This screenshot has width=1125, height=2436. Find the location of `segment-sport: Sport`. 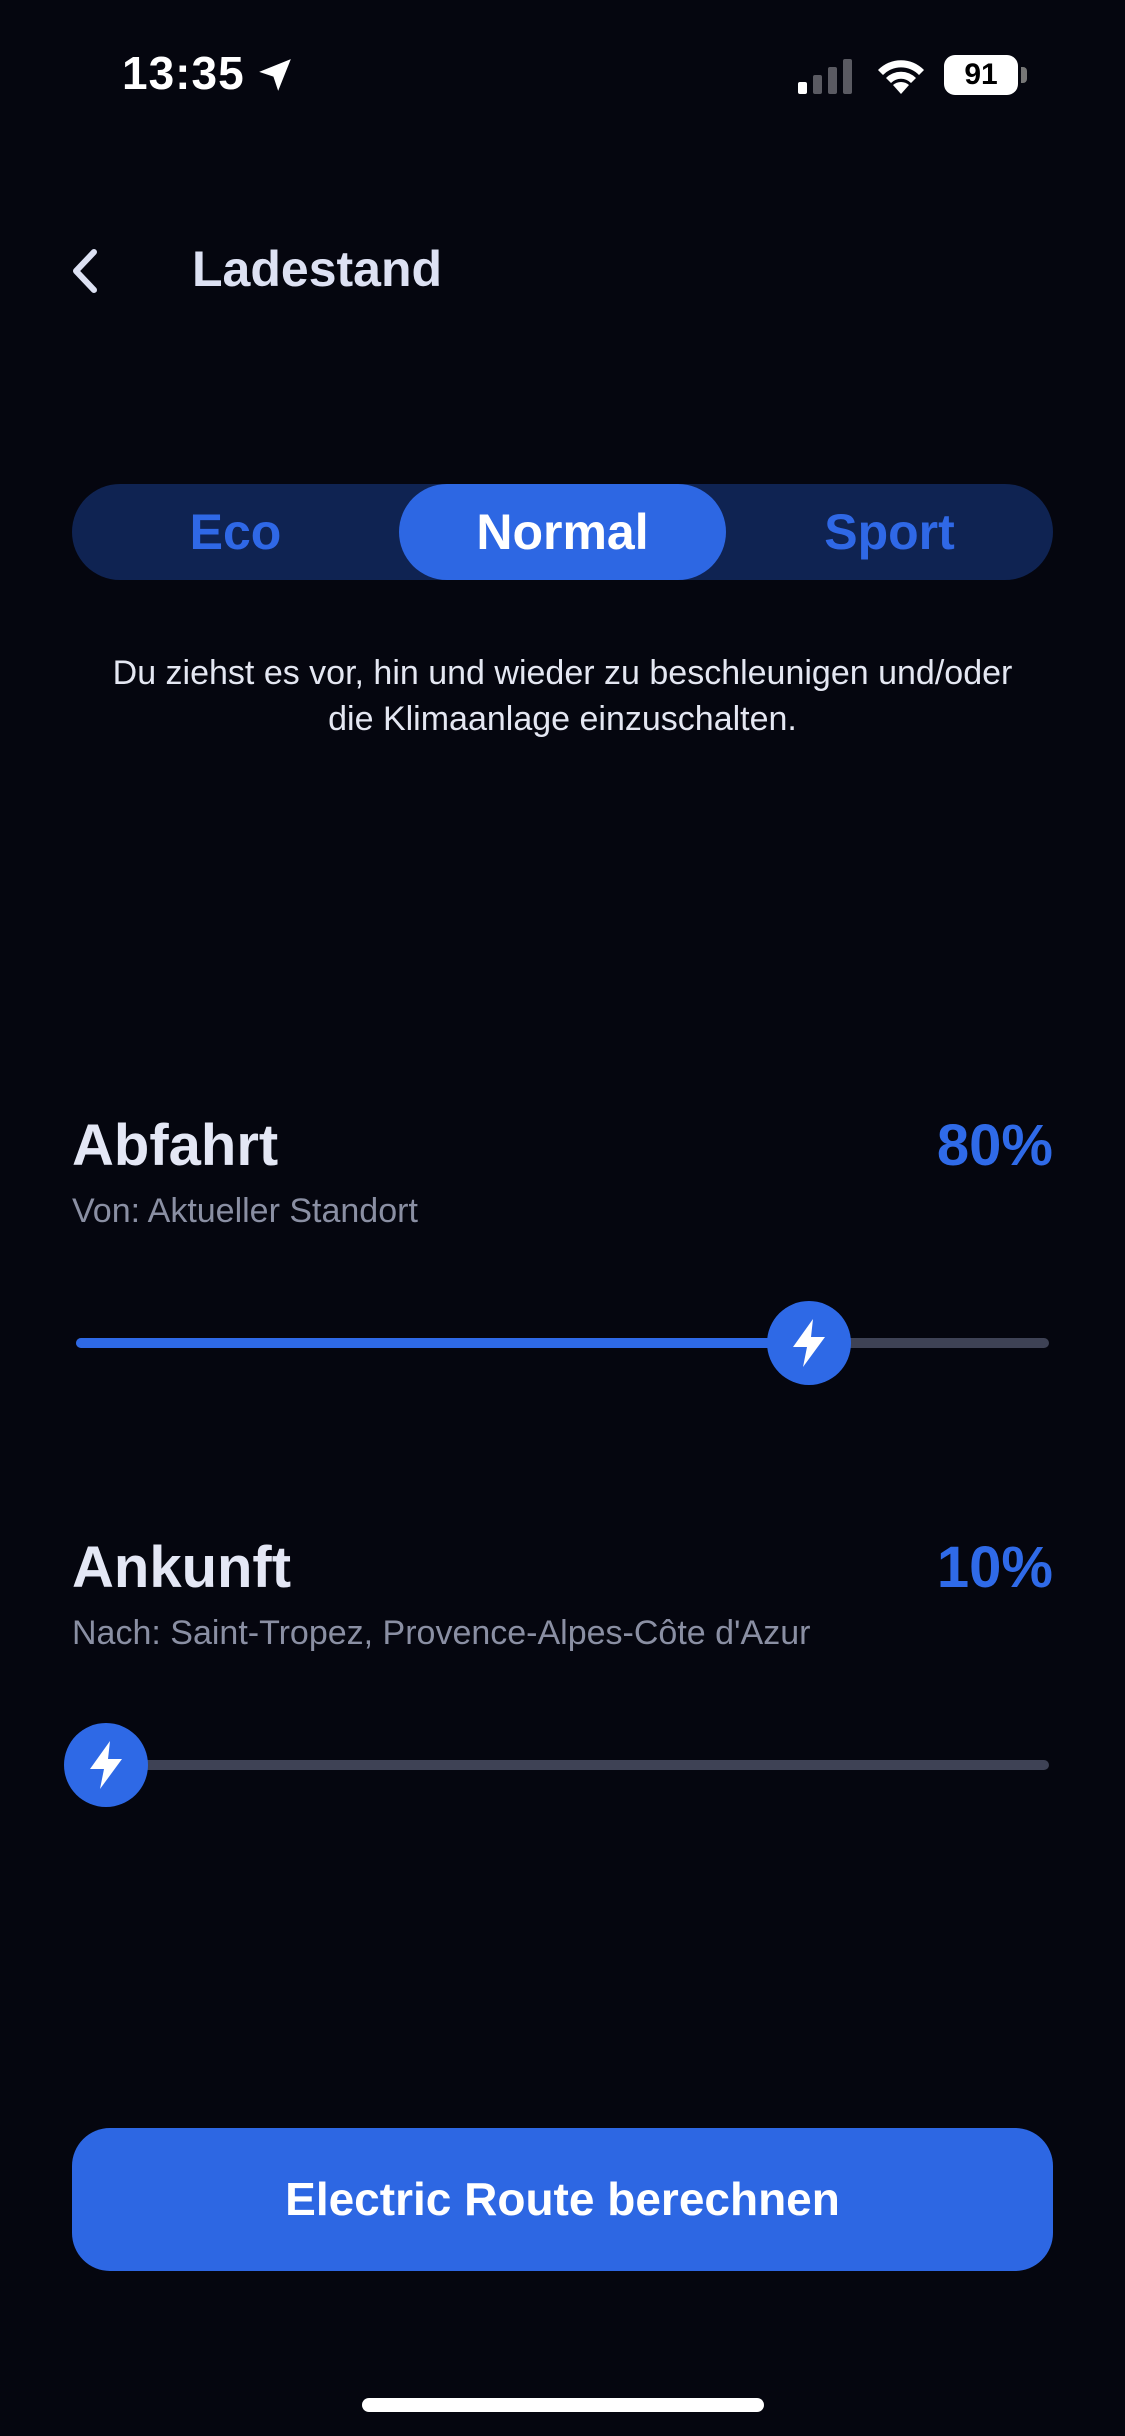

segment-sport: Sport is located at coordinates (889, 532).